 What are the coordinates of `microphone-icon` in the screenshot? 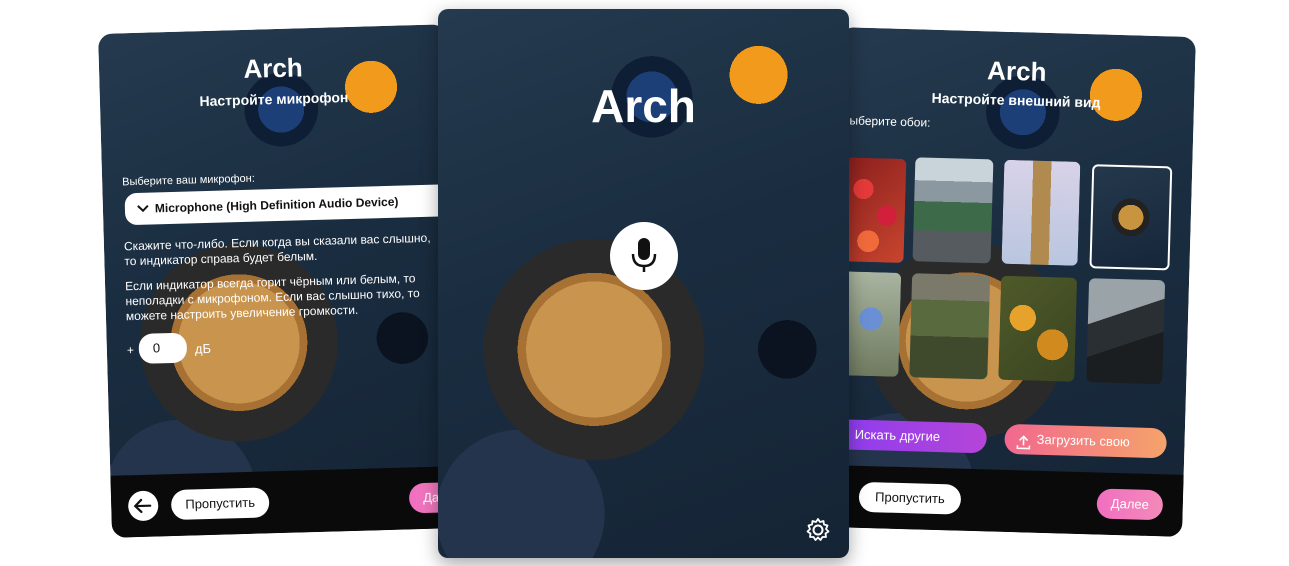 It's located at (644, 258).